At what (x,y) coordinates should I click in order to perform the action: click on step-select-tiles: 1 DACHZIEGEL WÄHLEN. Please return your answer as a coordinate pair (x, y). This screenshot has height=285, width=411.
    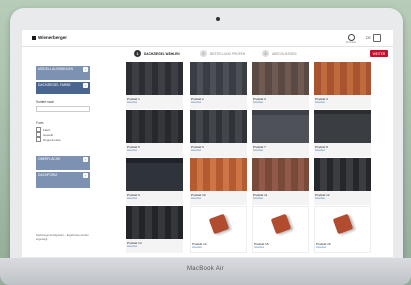
    Looking at the image, I should click on (157, 53).